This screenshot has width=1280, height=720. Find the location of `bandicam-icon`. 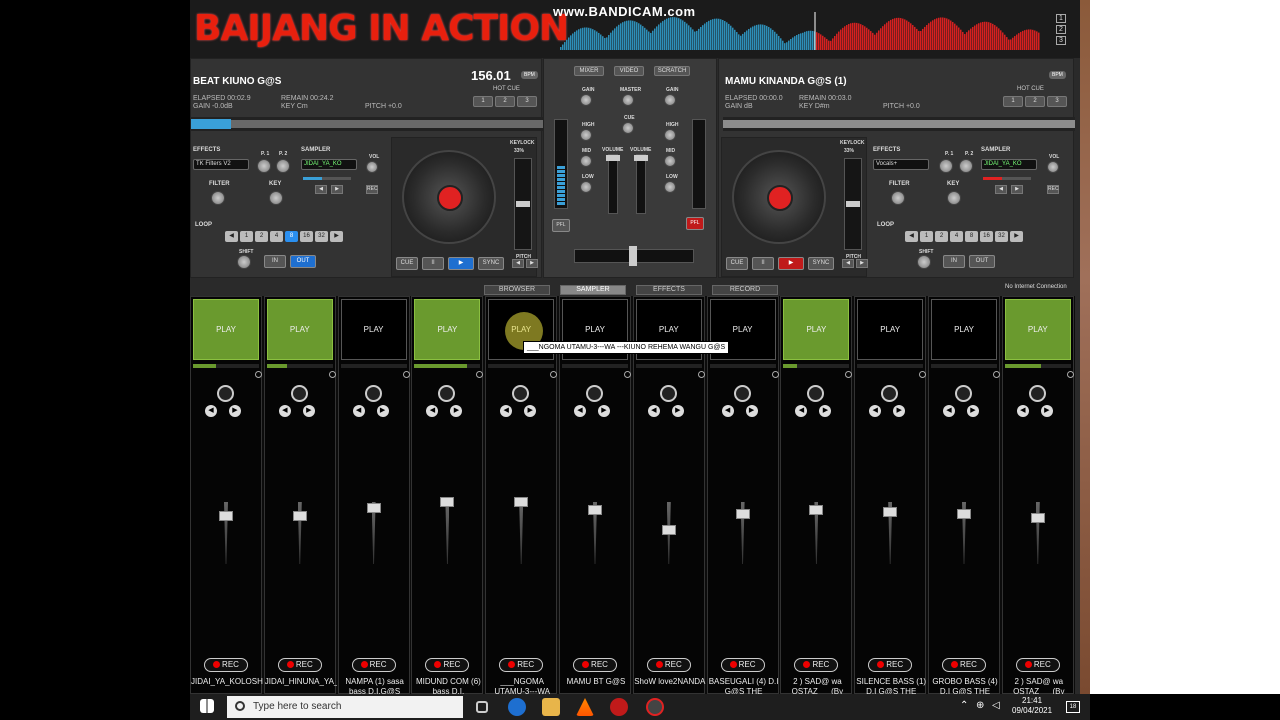

bandicam-icon is located at coordinates (655, 707).